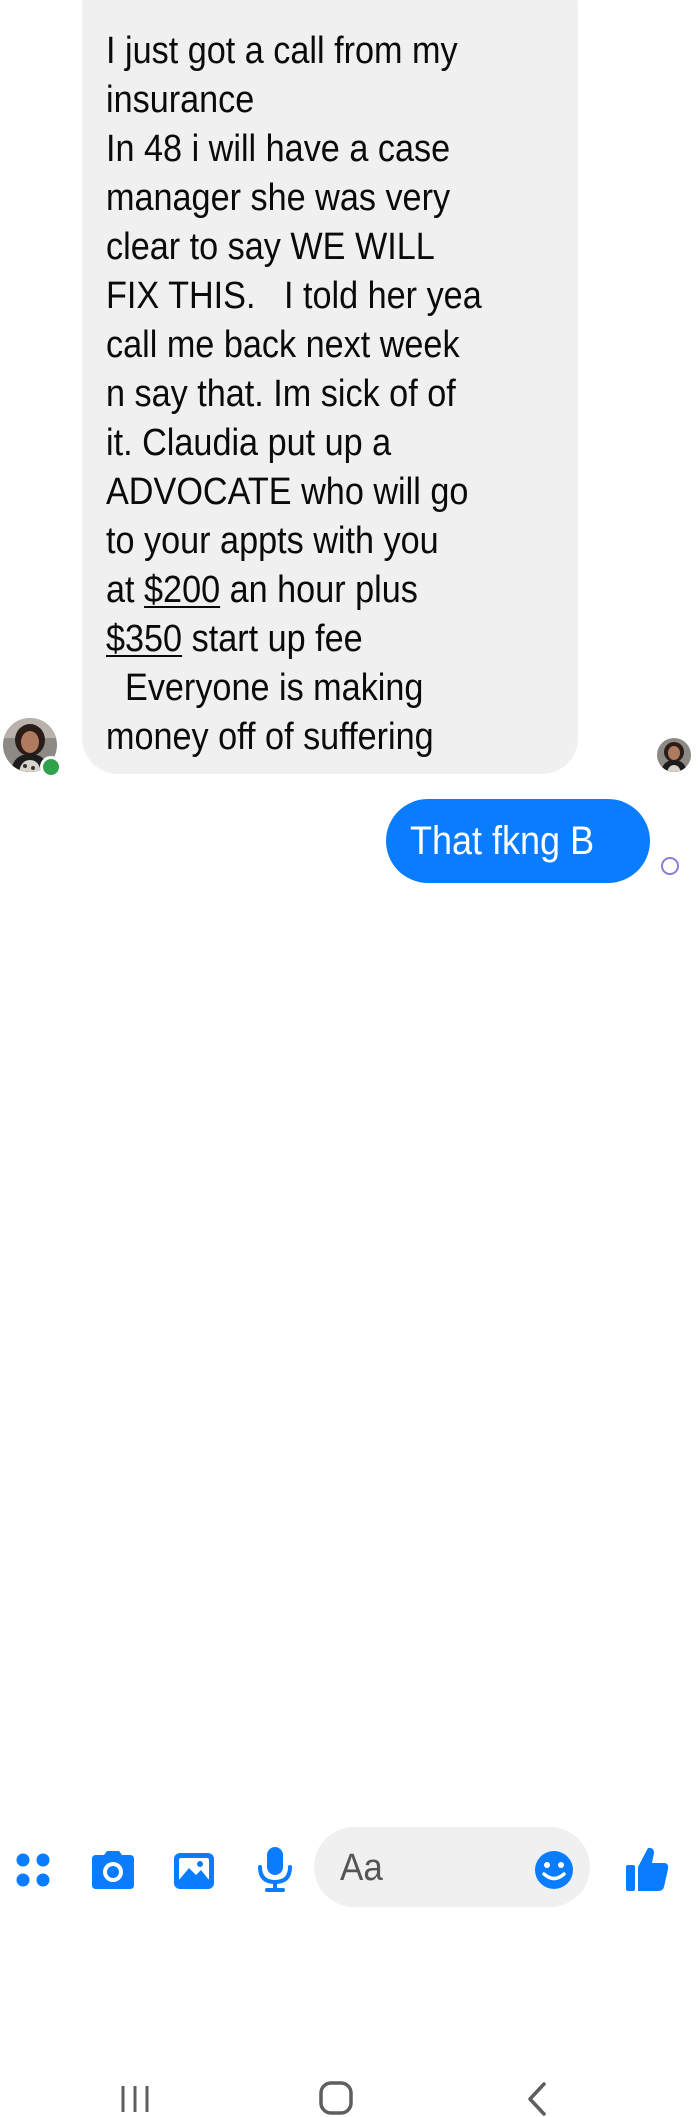  What do you see at coordinates (283, 345) in the screenshot?
I see `message-line: call me back next week` at bounding box center [283, 345].